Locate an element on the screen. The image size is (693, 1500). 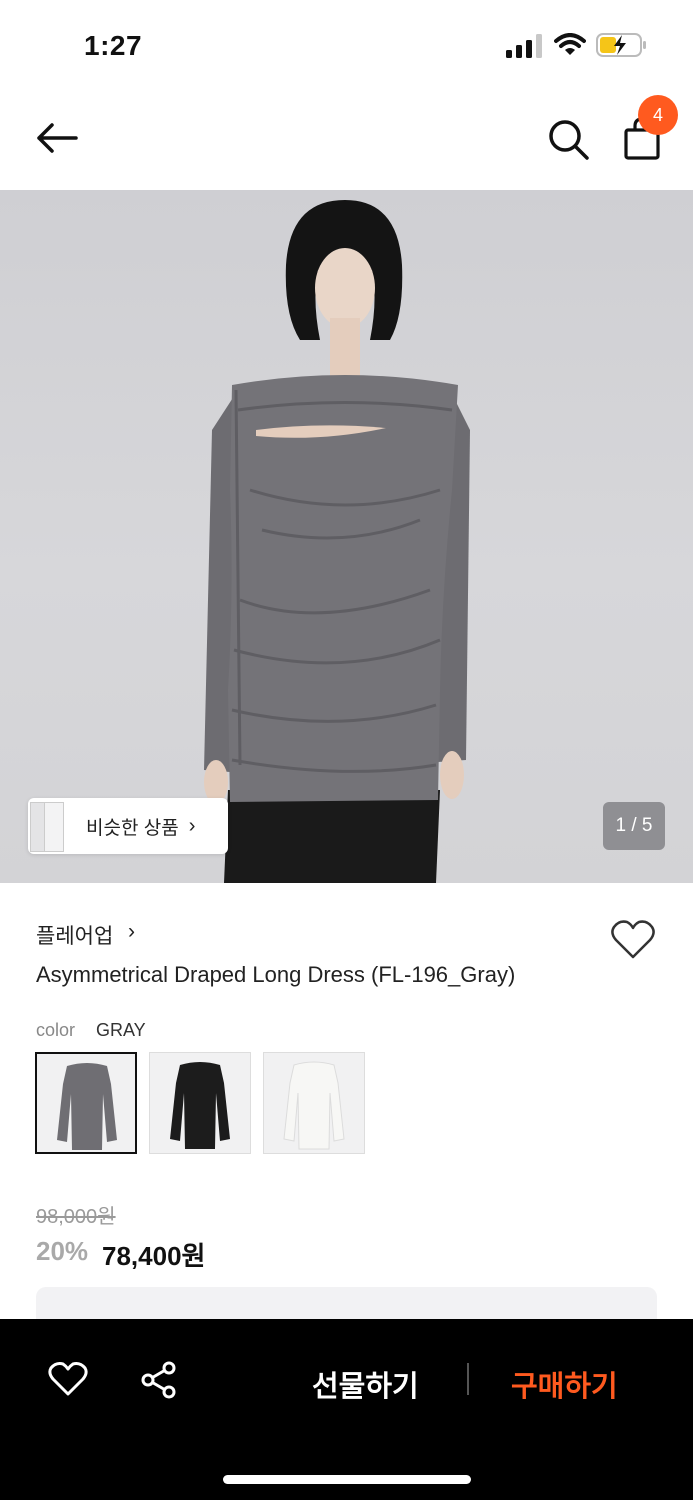
color-label: color is located at coordinates (56, 1030).